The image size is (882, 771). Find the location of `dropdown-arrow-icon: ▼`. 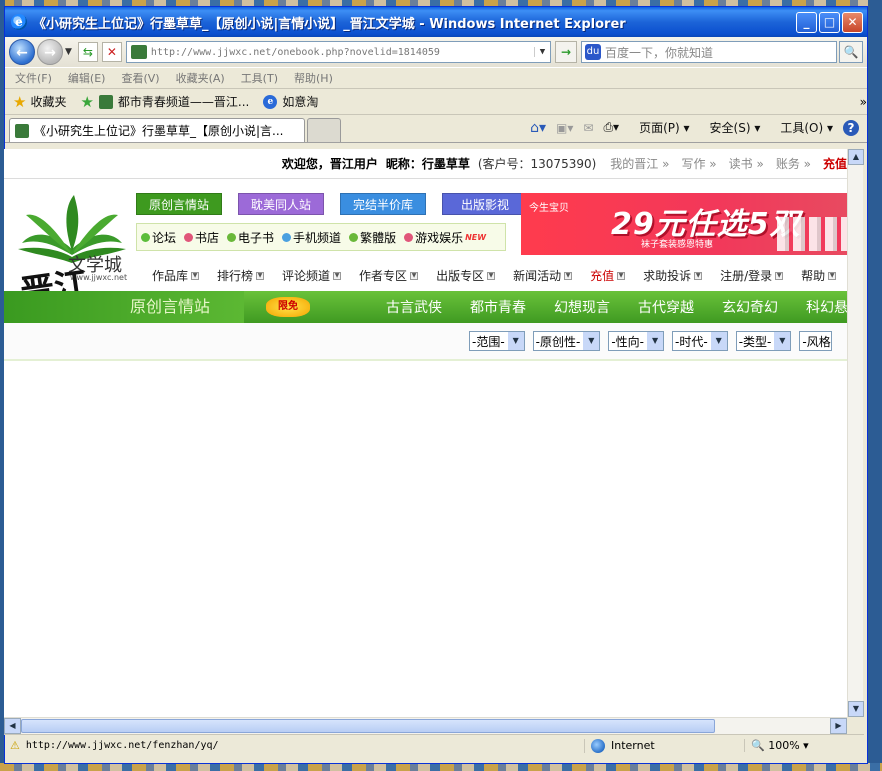

dropdown-arrow-icon: ▼ is located at coordinates (655, 341).